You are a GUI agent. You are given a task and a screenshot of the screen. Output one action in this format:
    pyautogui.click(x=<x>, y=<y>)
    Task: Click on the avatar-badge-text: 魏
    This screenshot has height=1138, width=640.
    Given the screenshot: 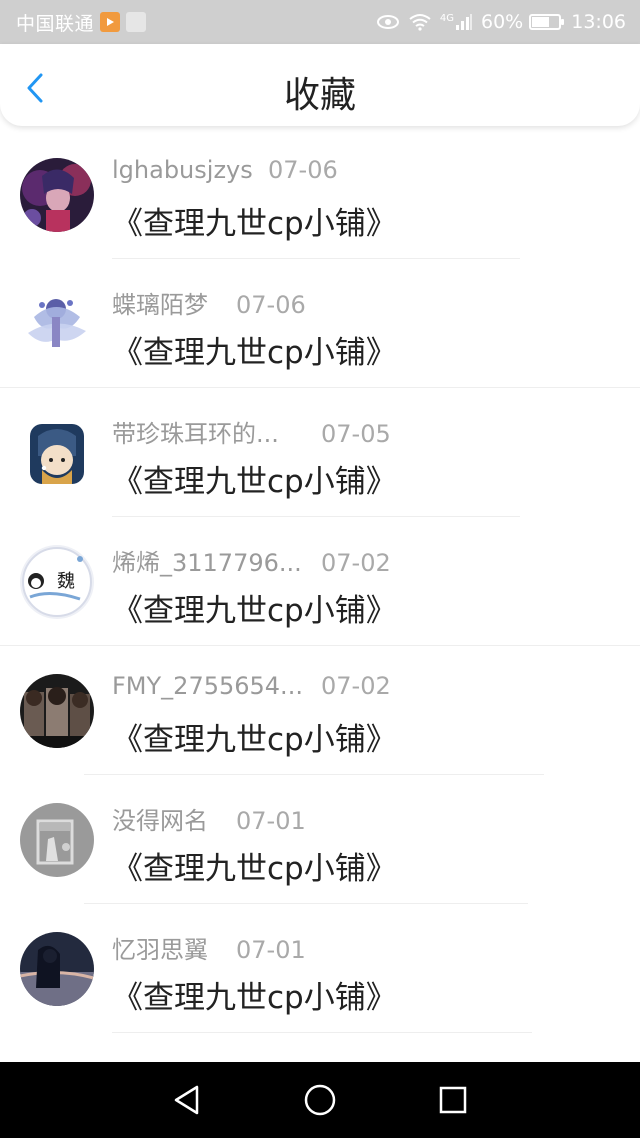 What is the action you would take?
    pyautogui.click(x=66, y=581)
    